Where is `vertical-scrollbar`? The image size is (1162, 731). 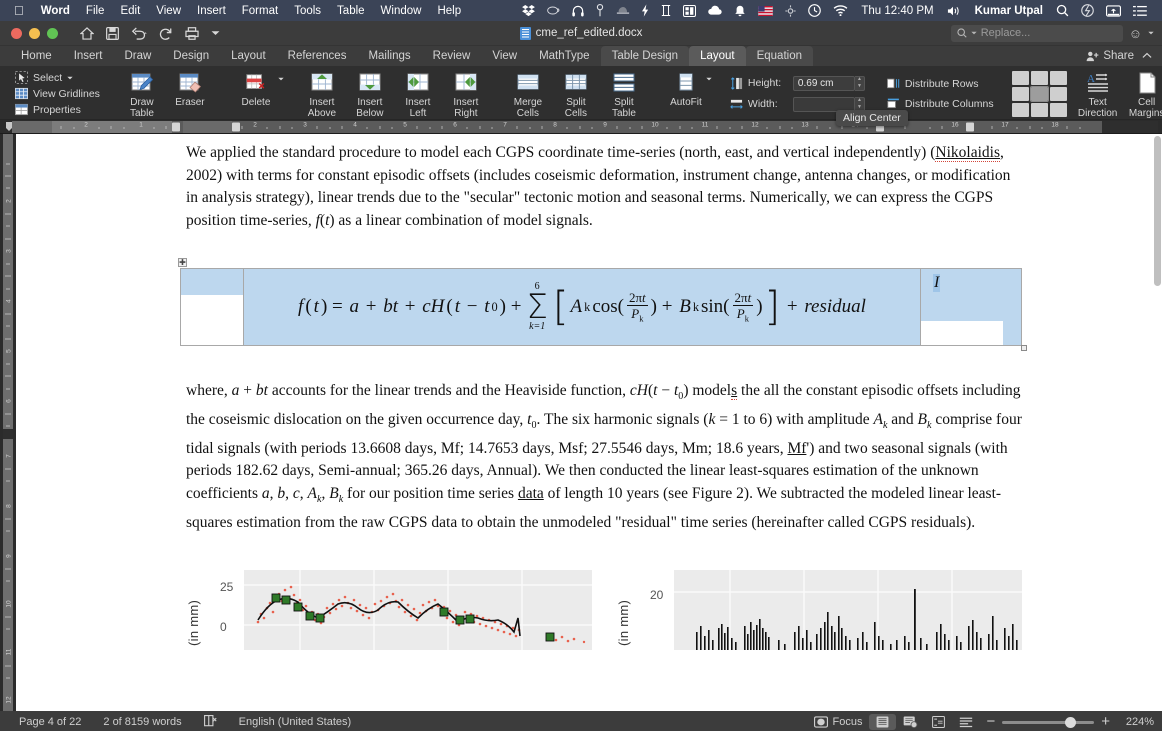
vertical-scrollbar is located at coordinates (1157, 211).